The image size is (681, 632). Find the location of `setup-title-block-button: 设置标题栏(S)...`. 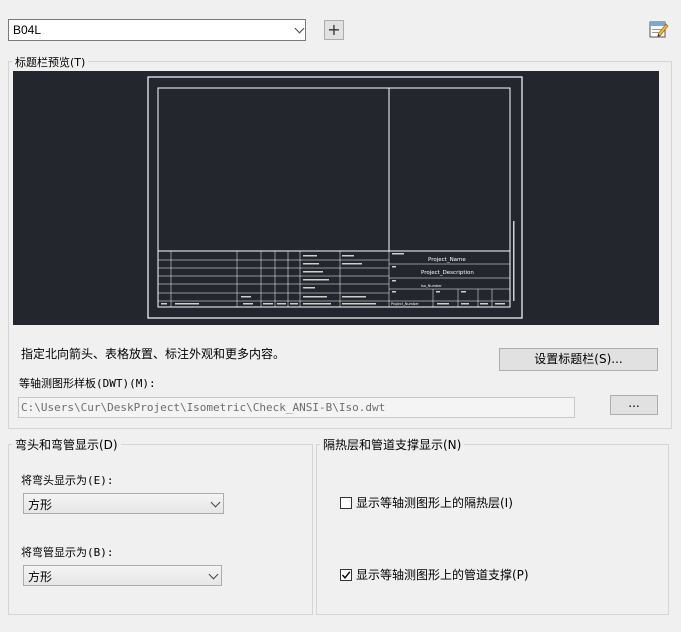

setup-title-block-button: 设置标题栏(S)... is located at coordinates (578, 359).